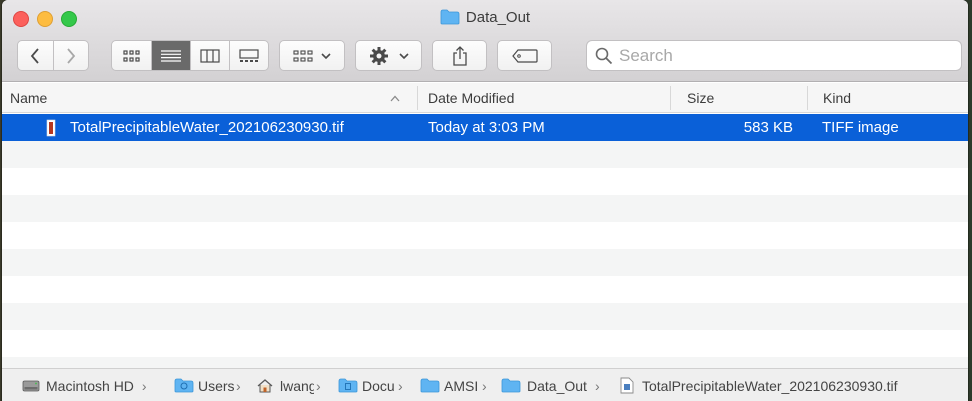 The height and width of the screenshot is (401, 972). I want to click on navigation-buttons, so click(53, 55).